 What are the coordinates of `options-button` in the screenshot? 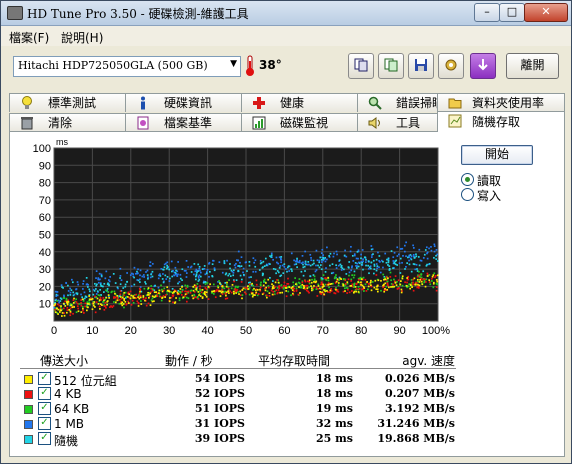 It's located at (451, 66).